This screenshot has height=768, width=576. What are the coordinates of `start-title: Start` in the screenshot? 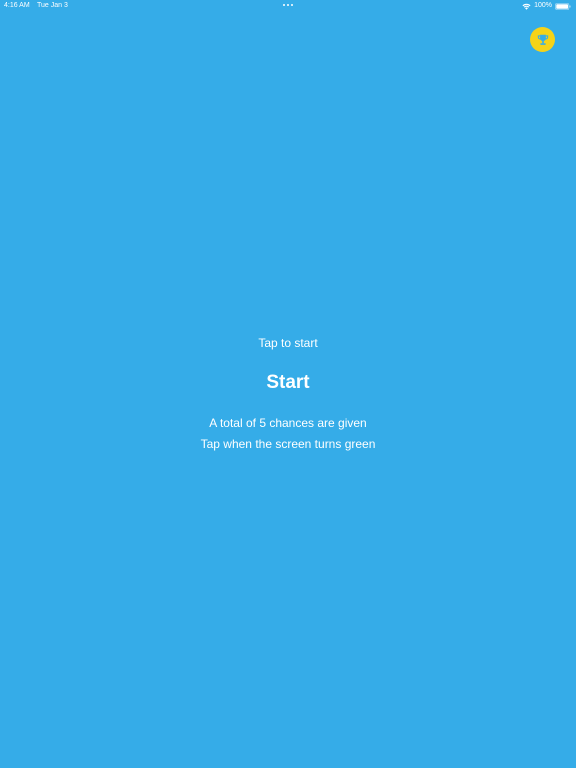 It's located at (288, 382).